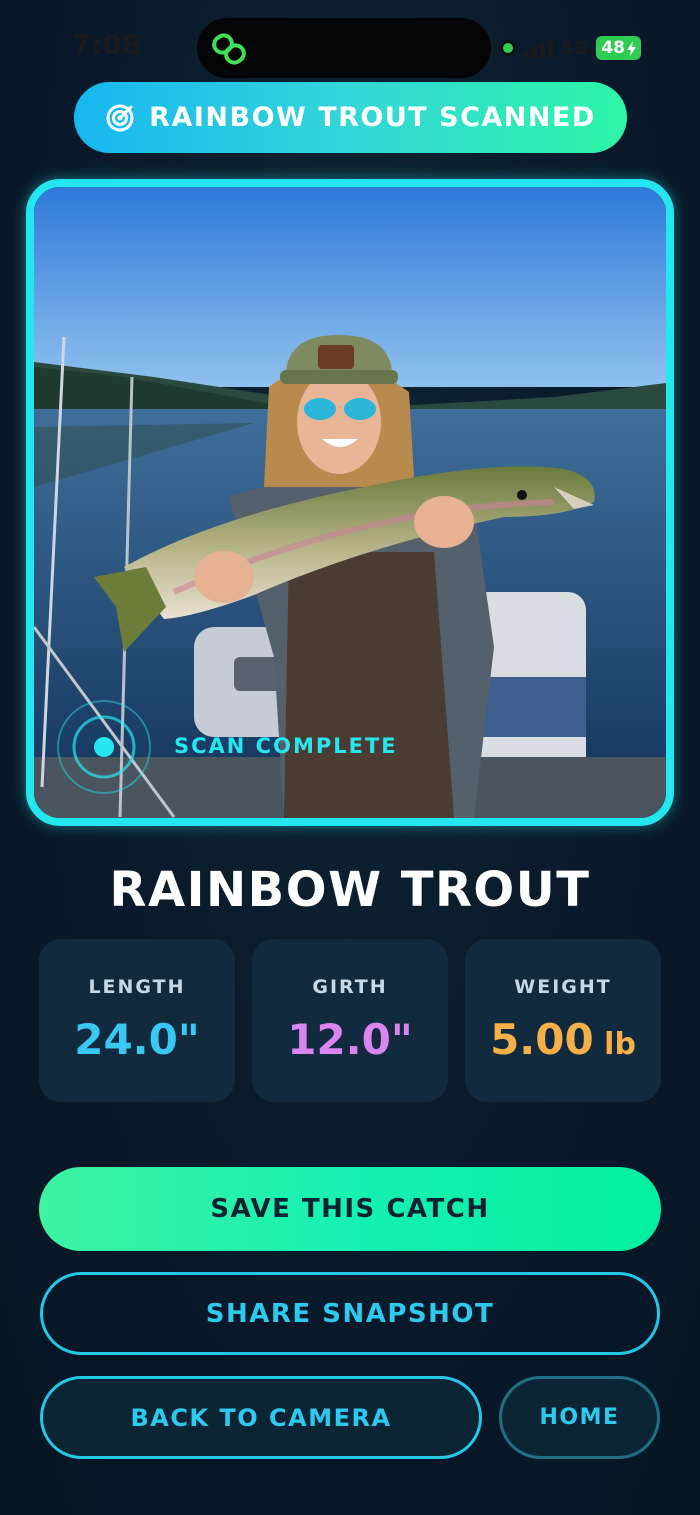  I want to click on share-snapshot-button: SHARE SNAPSHOT, so click(350, 1313).